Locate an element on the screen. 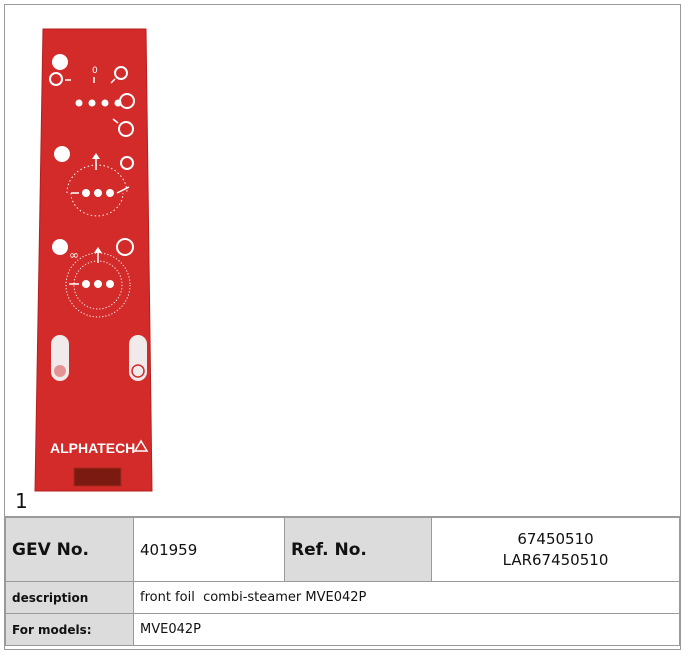 The image size is (683, 653). ref-value-cell: 67450510 LAR67450510 is located at coordinates (555, 549).